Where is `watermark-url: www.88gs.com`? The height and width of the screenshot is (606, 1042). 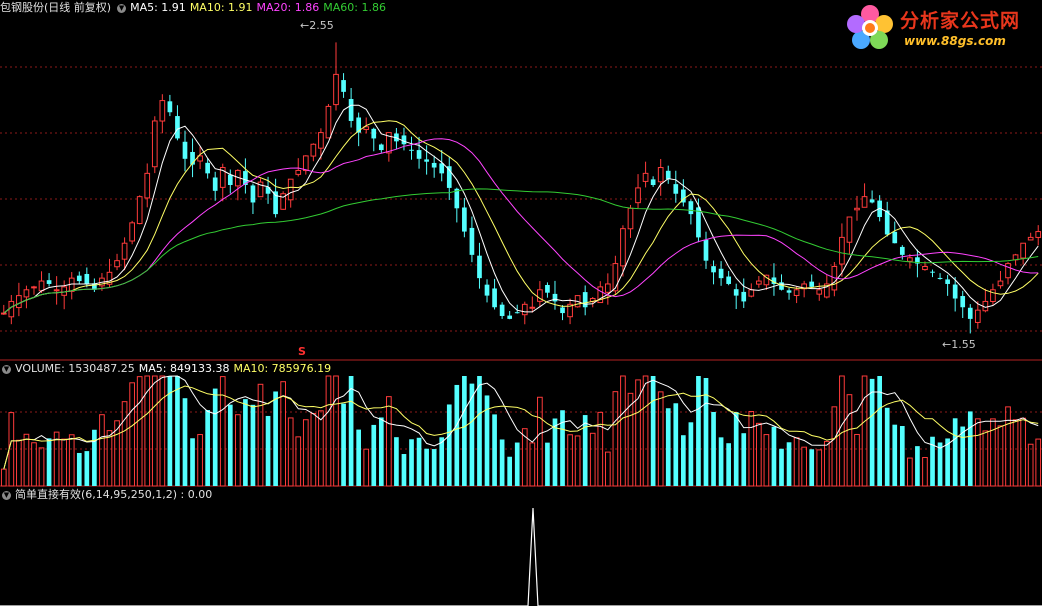 watermark-url: www.88gs.com is located at coordinates (955, 41).